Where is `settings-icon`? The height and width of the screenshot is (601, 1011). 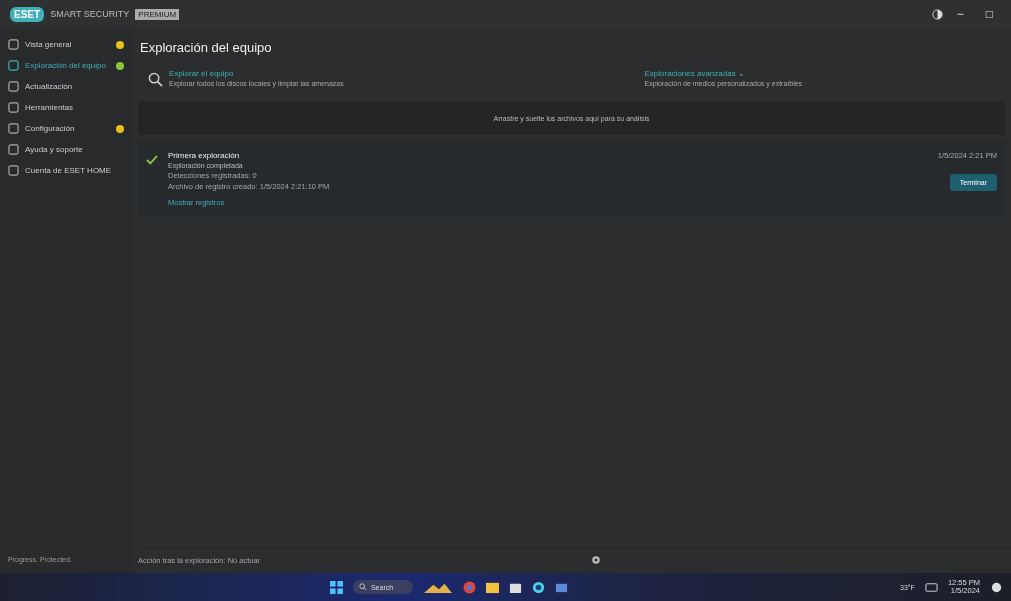 settings-icon is located at coordinates (596, 560).